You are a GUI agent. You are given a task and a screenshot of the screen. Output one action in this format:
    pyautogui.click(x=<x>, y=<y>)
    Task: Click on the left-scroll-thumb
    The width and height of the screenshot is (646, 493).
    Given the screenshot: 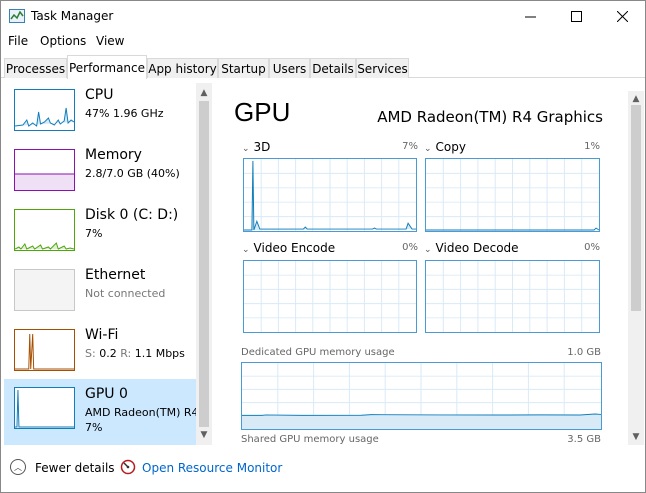 What is the action you would take?
    pyautogui.click(x=204, y=264)
    